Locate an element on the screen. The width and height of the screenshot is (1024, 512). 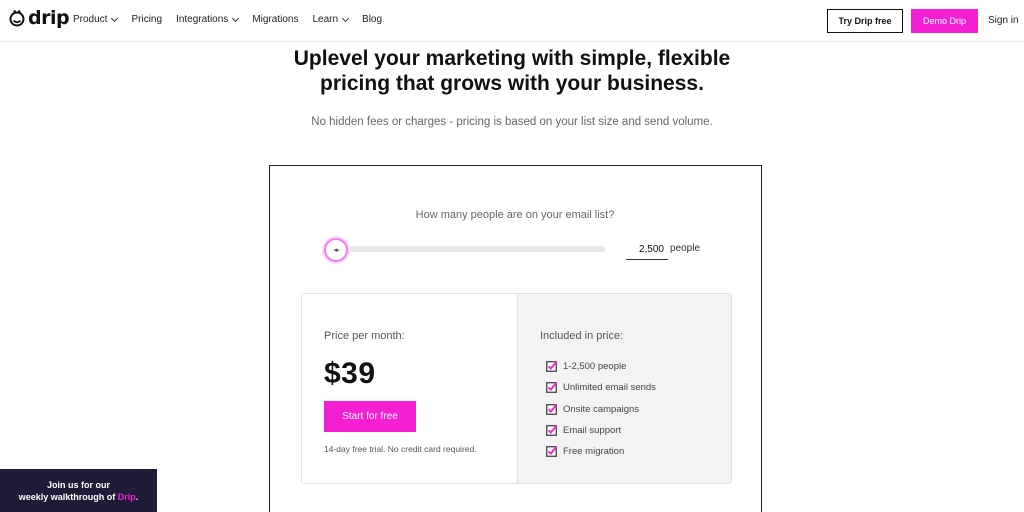
start-for-free-button: Start for free is located at coordinates (370, 416).